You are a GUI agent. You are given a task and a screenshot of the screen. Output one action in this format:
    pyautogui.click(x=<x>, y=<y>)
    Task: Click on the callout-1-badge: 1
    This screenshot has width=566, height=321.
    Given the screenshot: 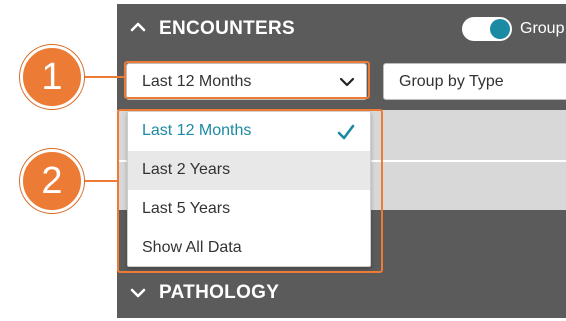 What is the action you would take?
    pyautogui.click(x=52, y=77)
    